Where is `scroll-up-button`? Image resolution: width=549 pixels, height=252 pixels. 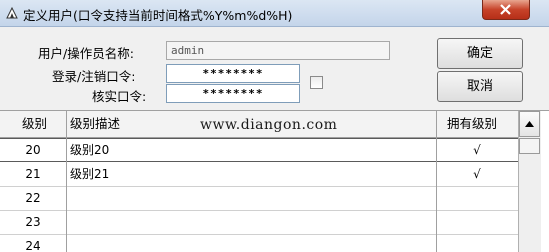 scroll-up-button is located at coordinates (529, 124).